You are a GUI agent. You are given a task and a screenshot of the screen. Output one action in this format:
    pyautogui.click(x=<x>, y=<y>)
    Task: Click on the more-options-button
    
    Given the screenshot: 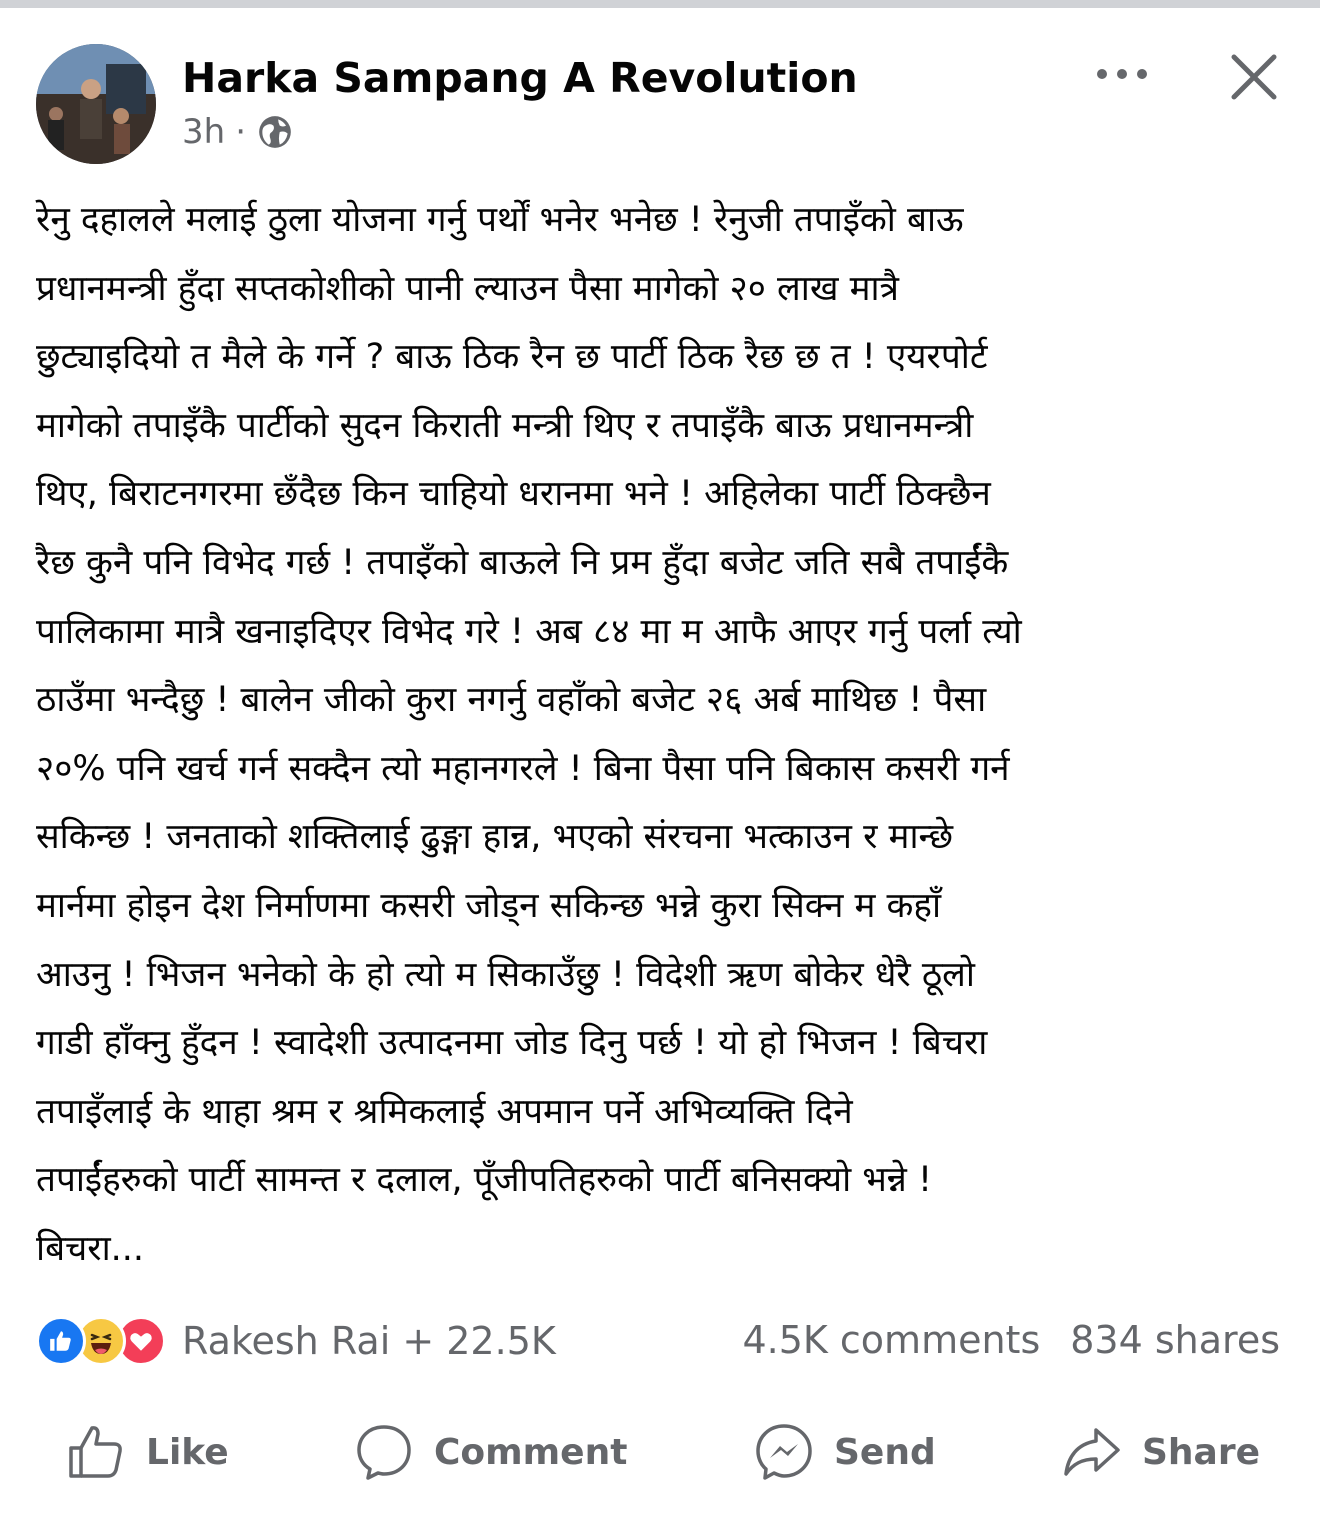 What is the action you would take?
    pyautogui.click(x=1122, y=74)
    